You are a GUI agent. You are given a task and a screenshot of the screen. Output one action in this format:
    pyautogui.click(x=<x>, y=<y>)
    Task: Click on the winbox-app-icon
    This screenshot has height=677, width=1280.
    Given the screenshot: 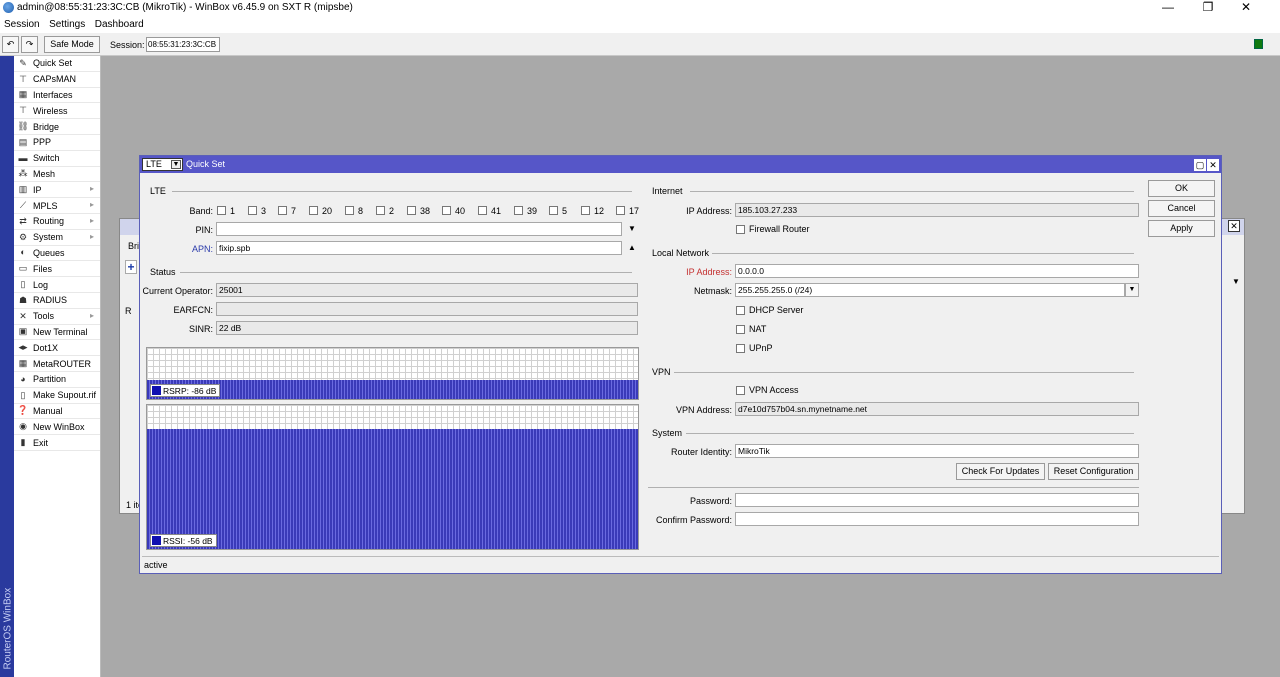 What is the action you would take?
    pyautogui.click(x=8, y=7)
    